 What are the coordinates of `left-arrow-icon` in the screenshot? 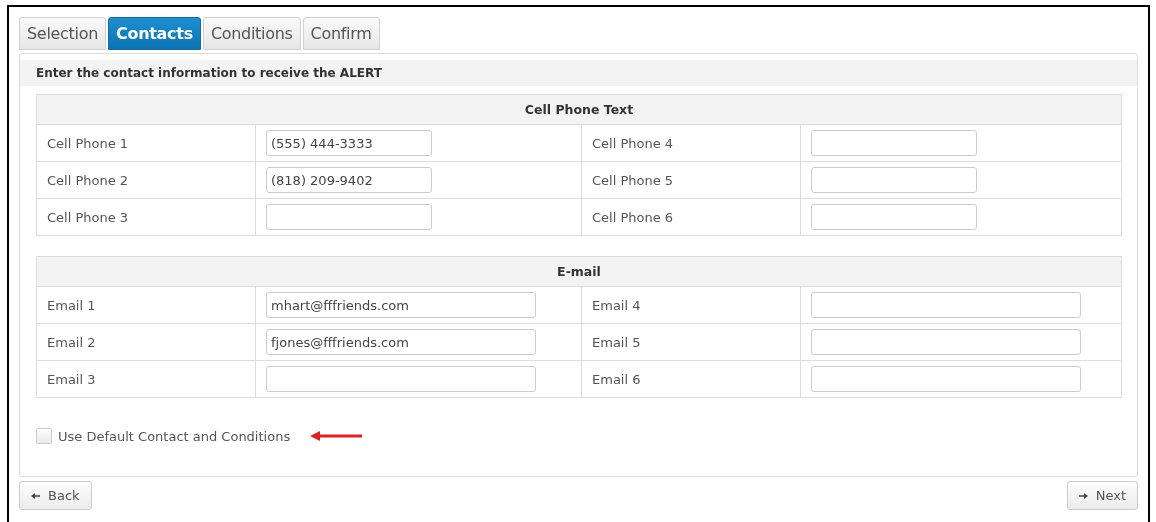 It's located at (35, 495).